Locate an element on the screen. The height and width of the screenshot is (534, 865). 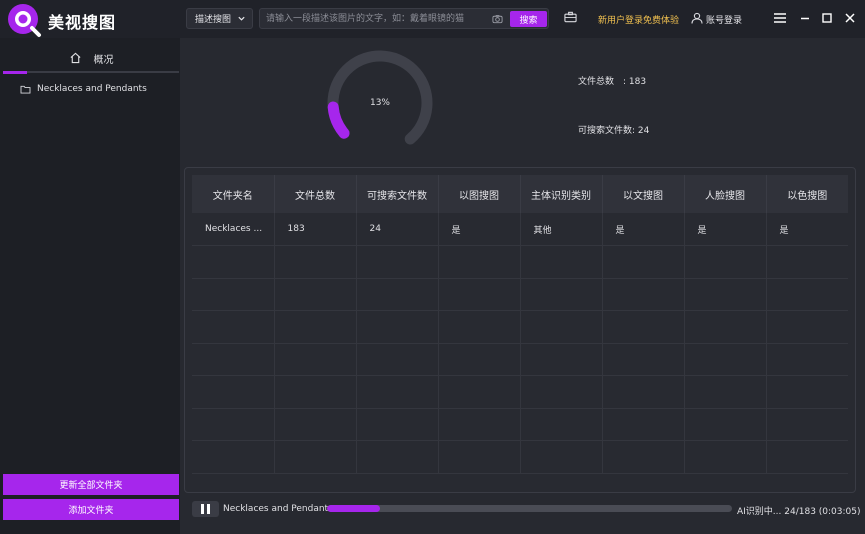
table-header-row: 文件夹名 文件总数 可搜索文件数 以图搜图 主体识别类别 以文搜图 人脸搜图 以色搜图 is located at coordinates (520, 194).